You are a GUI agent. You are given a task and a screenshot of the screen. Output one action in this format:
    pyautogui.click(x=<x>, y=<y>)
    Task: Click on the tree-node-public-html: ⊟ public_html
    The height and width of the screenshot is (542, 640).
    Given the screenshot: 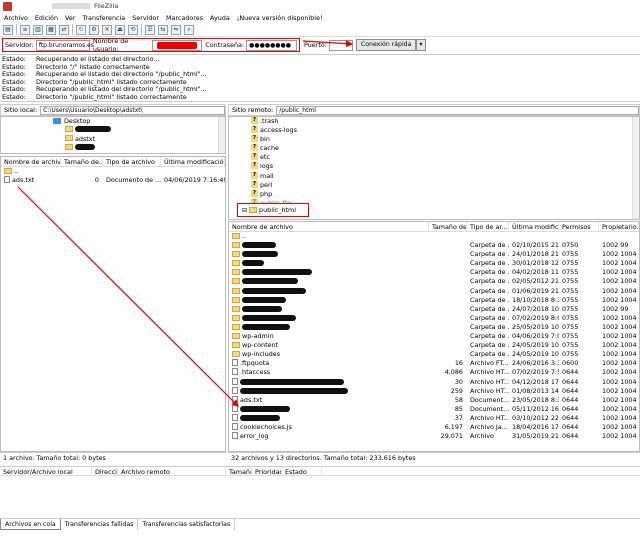 What is the action you would take?
    pyautogui.click(x=273, y=210)
    